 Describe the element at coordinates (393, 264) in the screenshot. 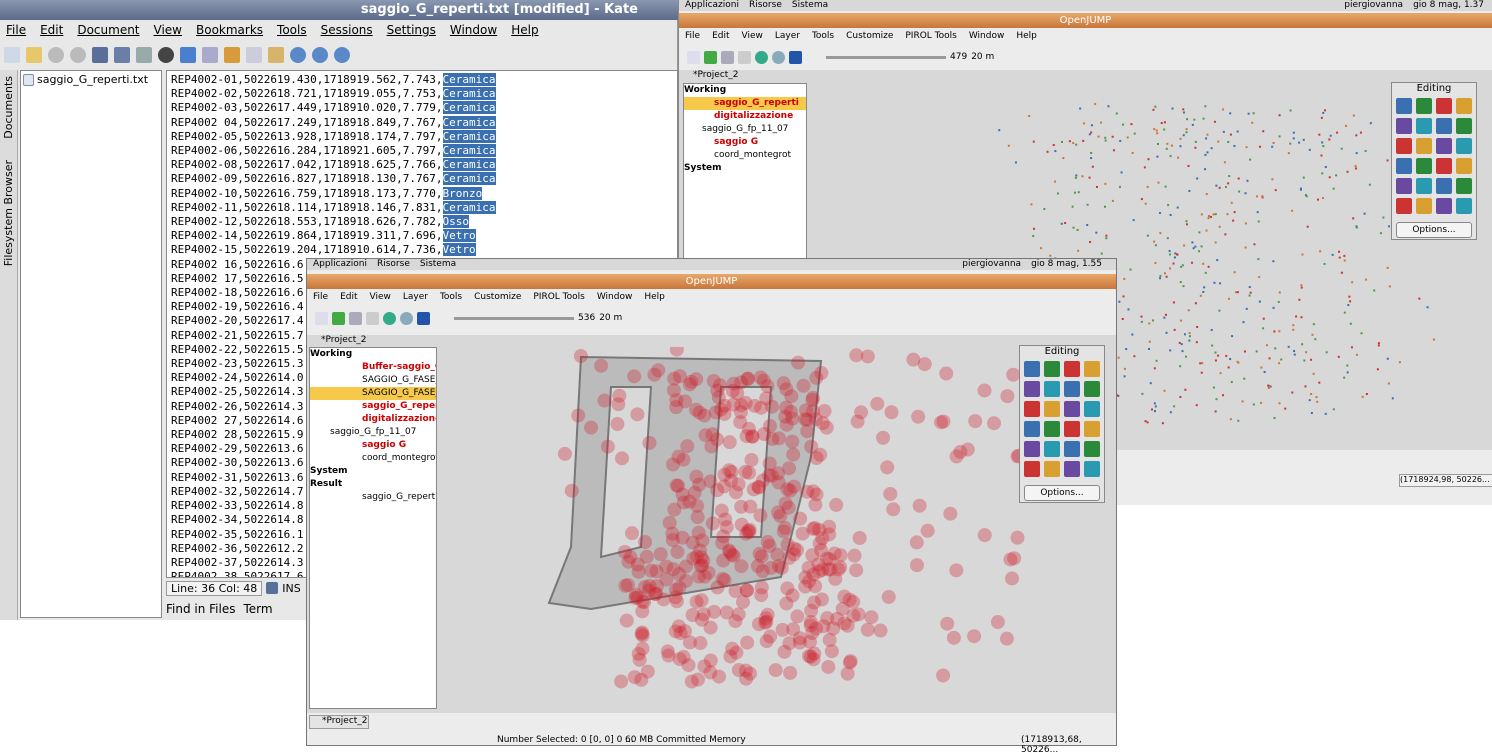

I see `panel-places: Risorse` at that location.